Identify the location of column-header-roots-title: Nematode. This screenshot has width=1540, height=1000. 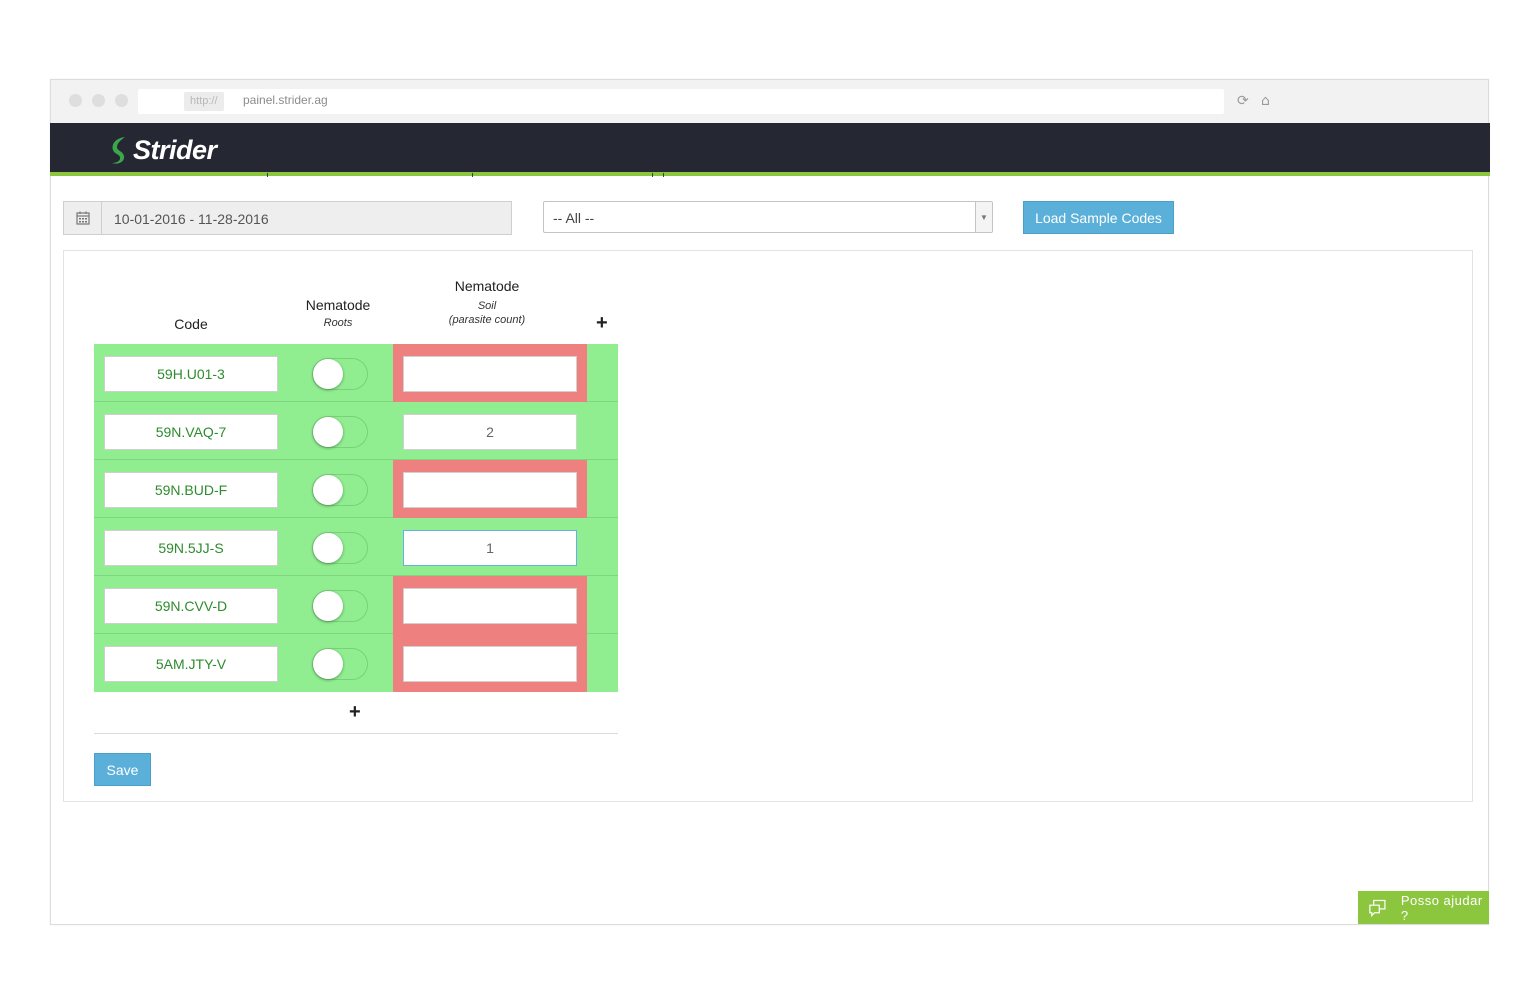
(338, 305).